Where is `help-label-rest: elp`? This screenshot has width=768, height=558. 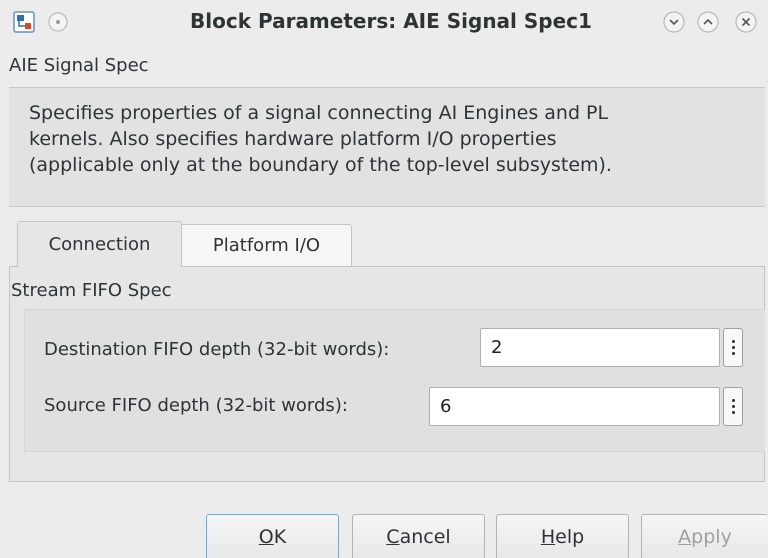
help-label-rest: elp is located at coordinates (570, 536).